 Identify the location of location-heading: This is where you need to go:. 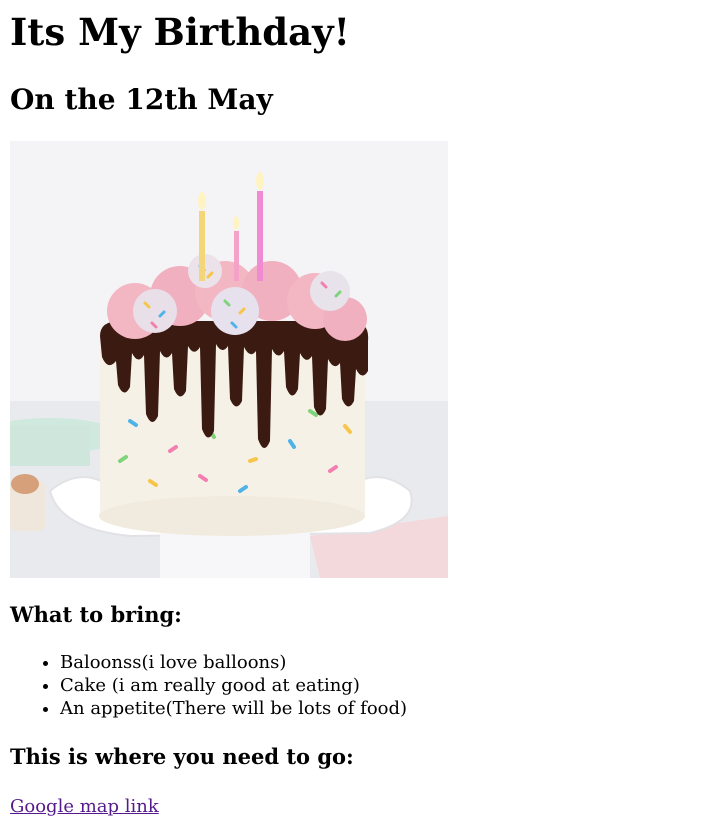
(182, 756).